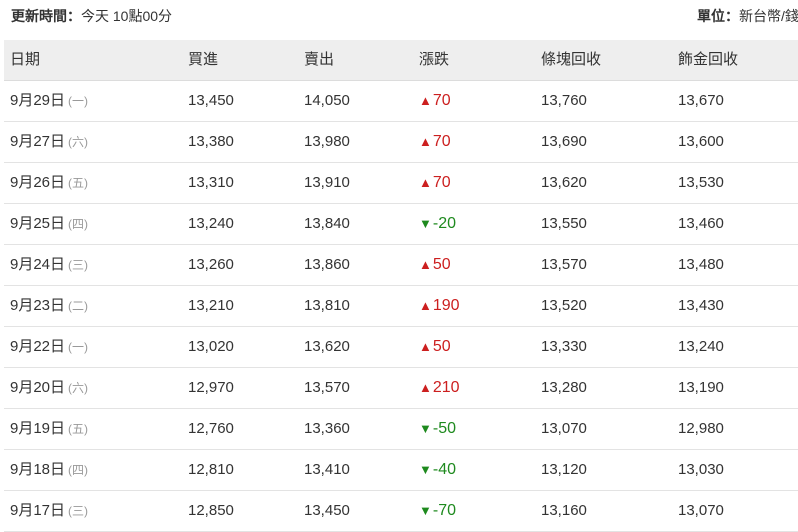 Image resolution: width=798 pixels, height=532 pixels. I want to click on bar-buyback-cell: 13,620, so click(564, 182).